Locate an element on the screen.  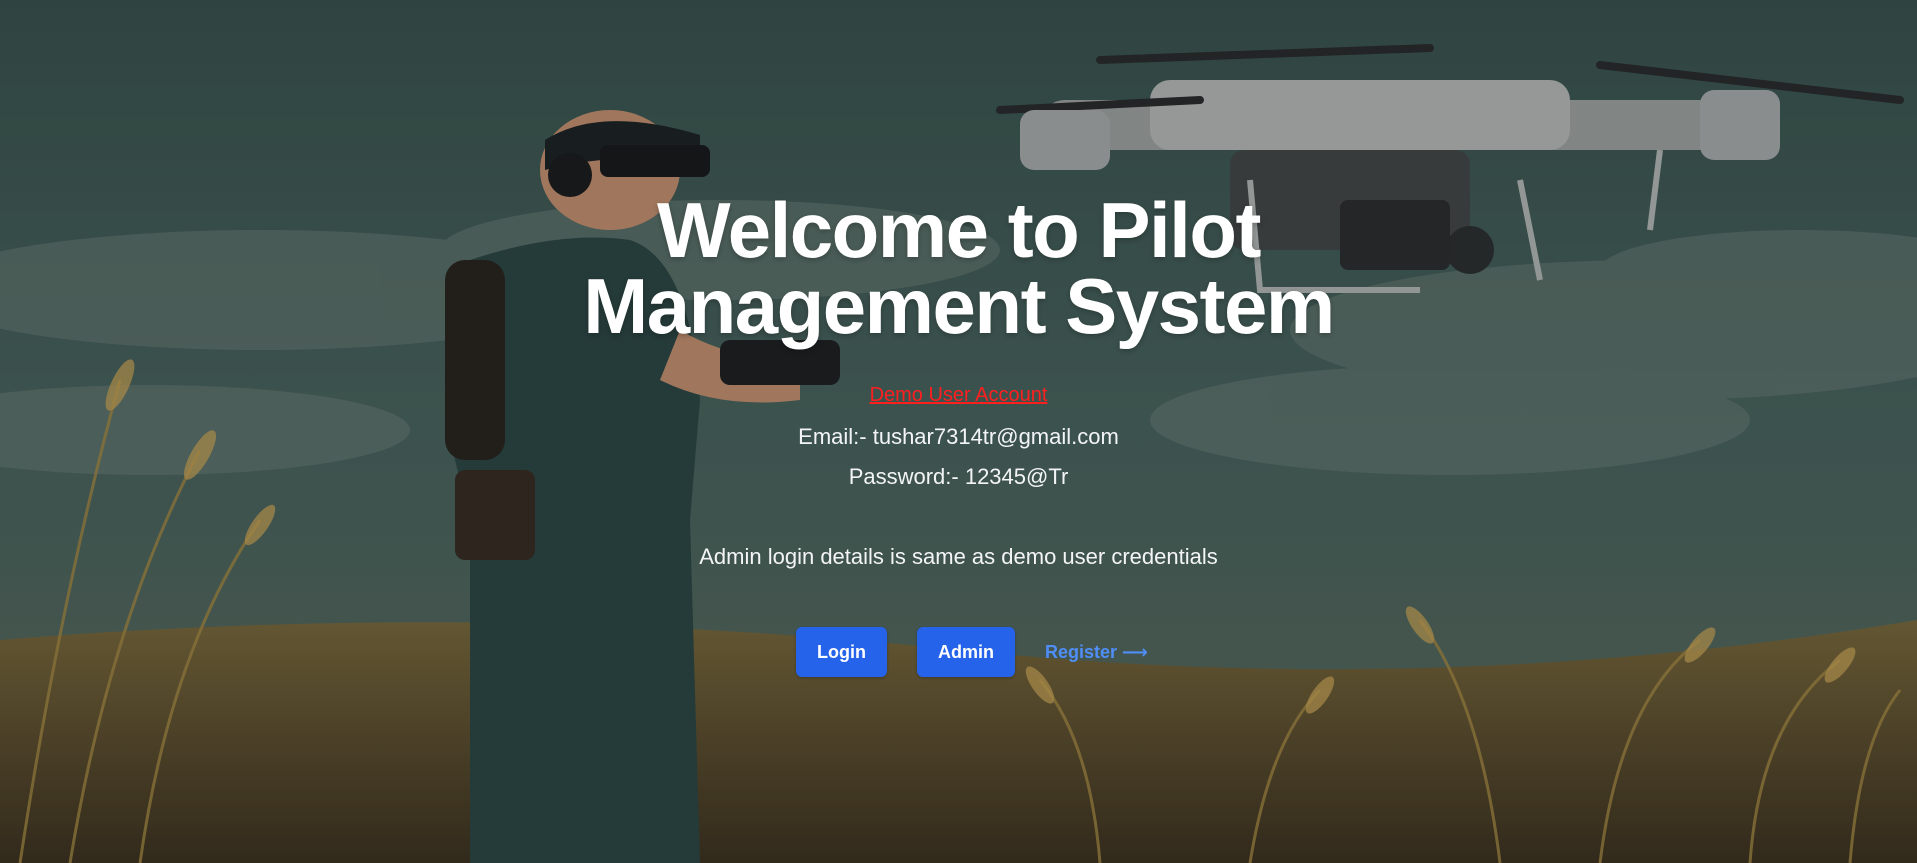
admin-button: Admin is located at coordinates (965, 652).